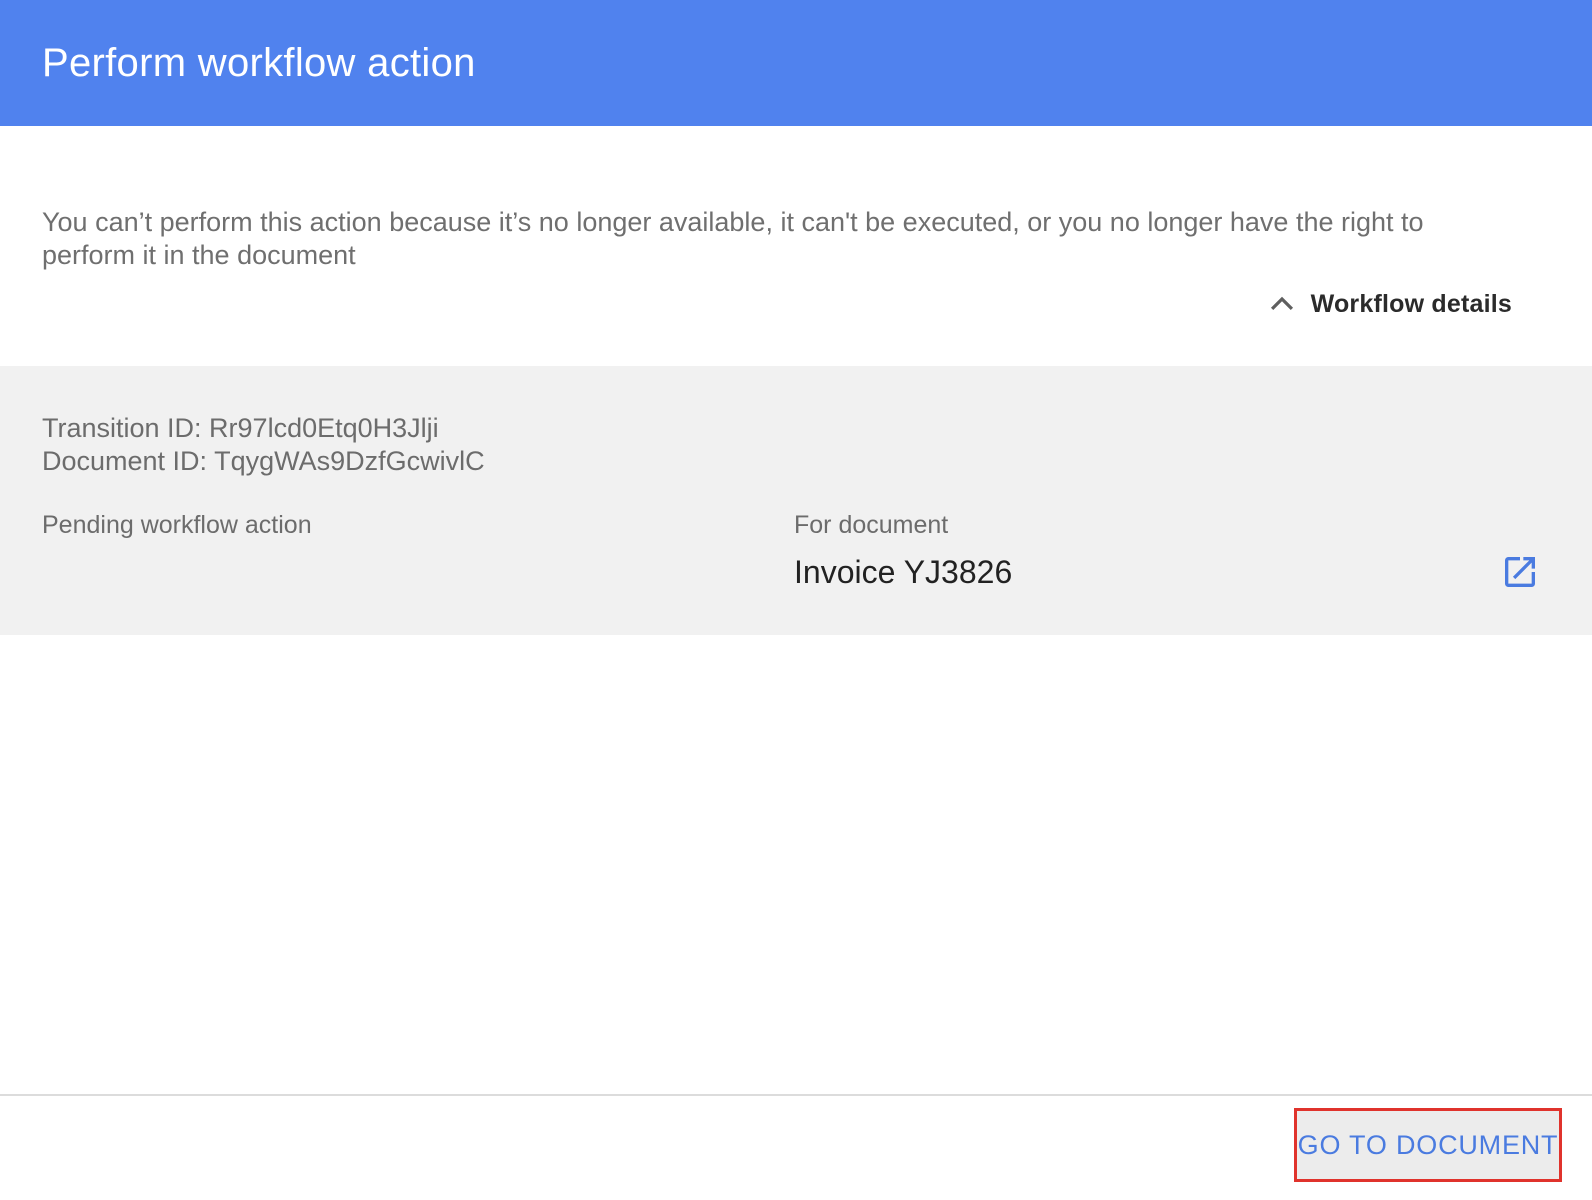 This screenshot has height=1200, width=1592. Describe the element at coordinates (1411, 303) in the screenshot. I see `workflow-details-label: Workflow details` at that location.